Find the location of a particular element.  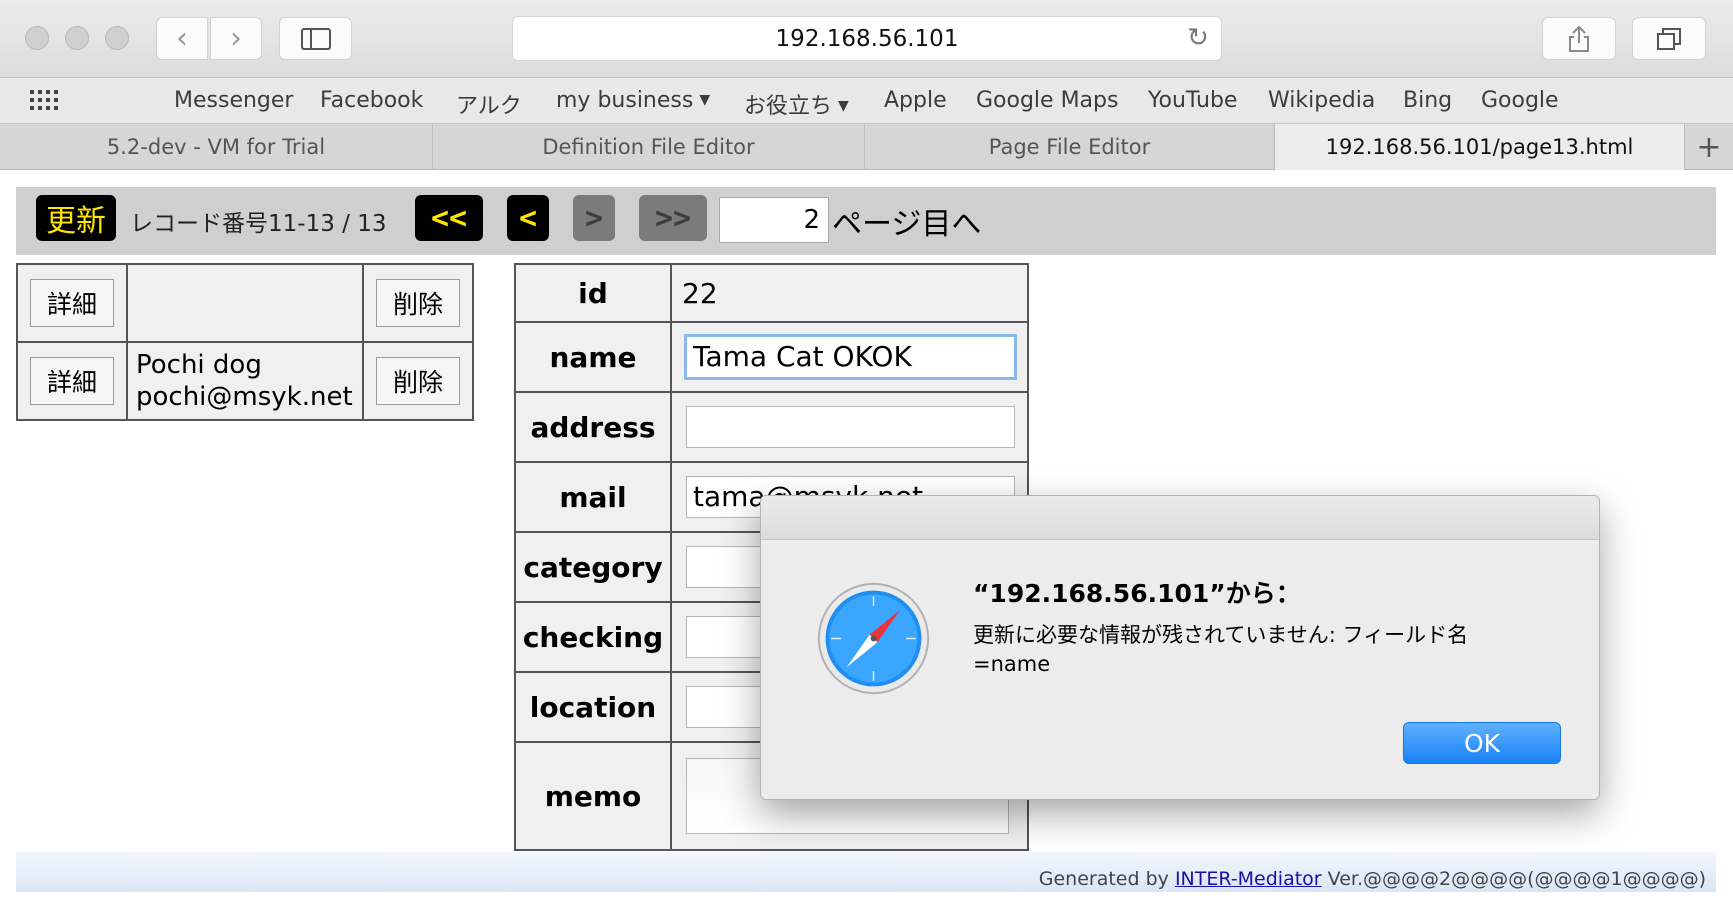

tab-page-editor: Page File Editor is located at coordinates (1070, 147).